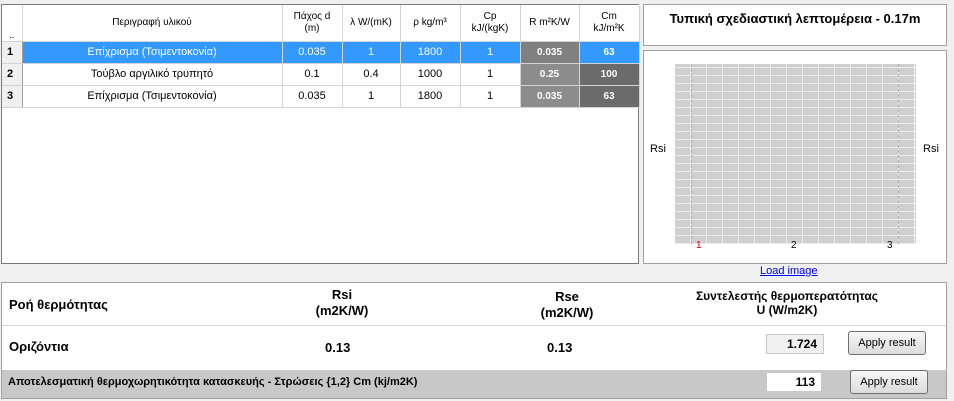  I want to click on col-header-thickness: Πάχος d (m), so click(312, 23).